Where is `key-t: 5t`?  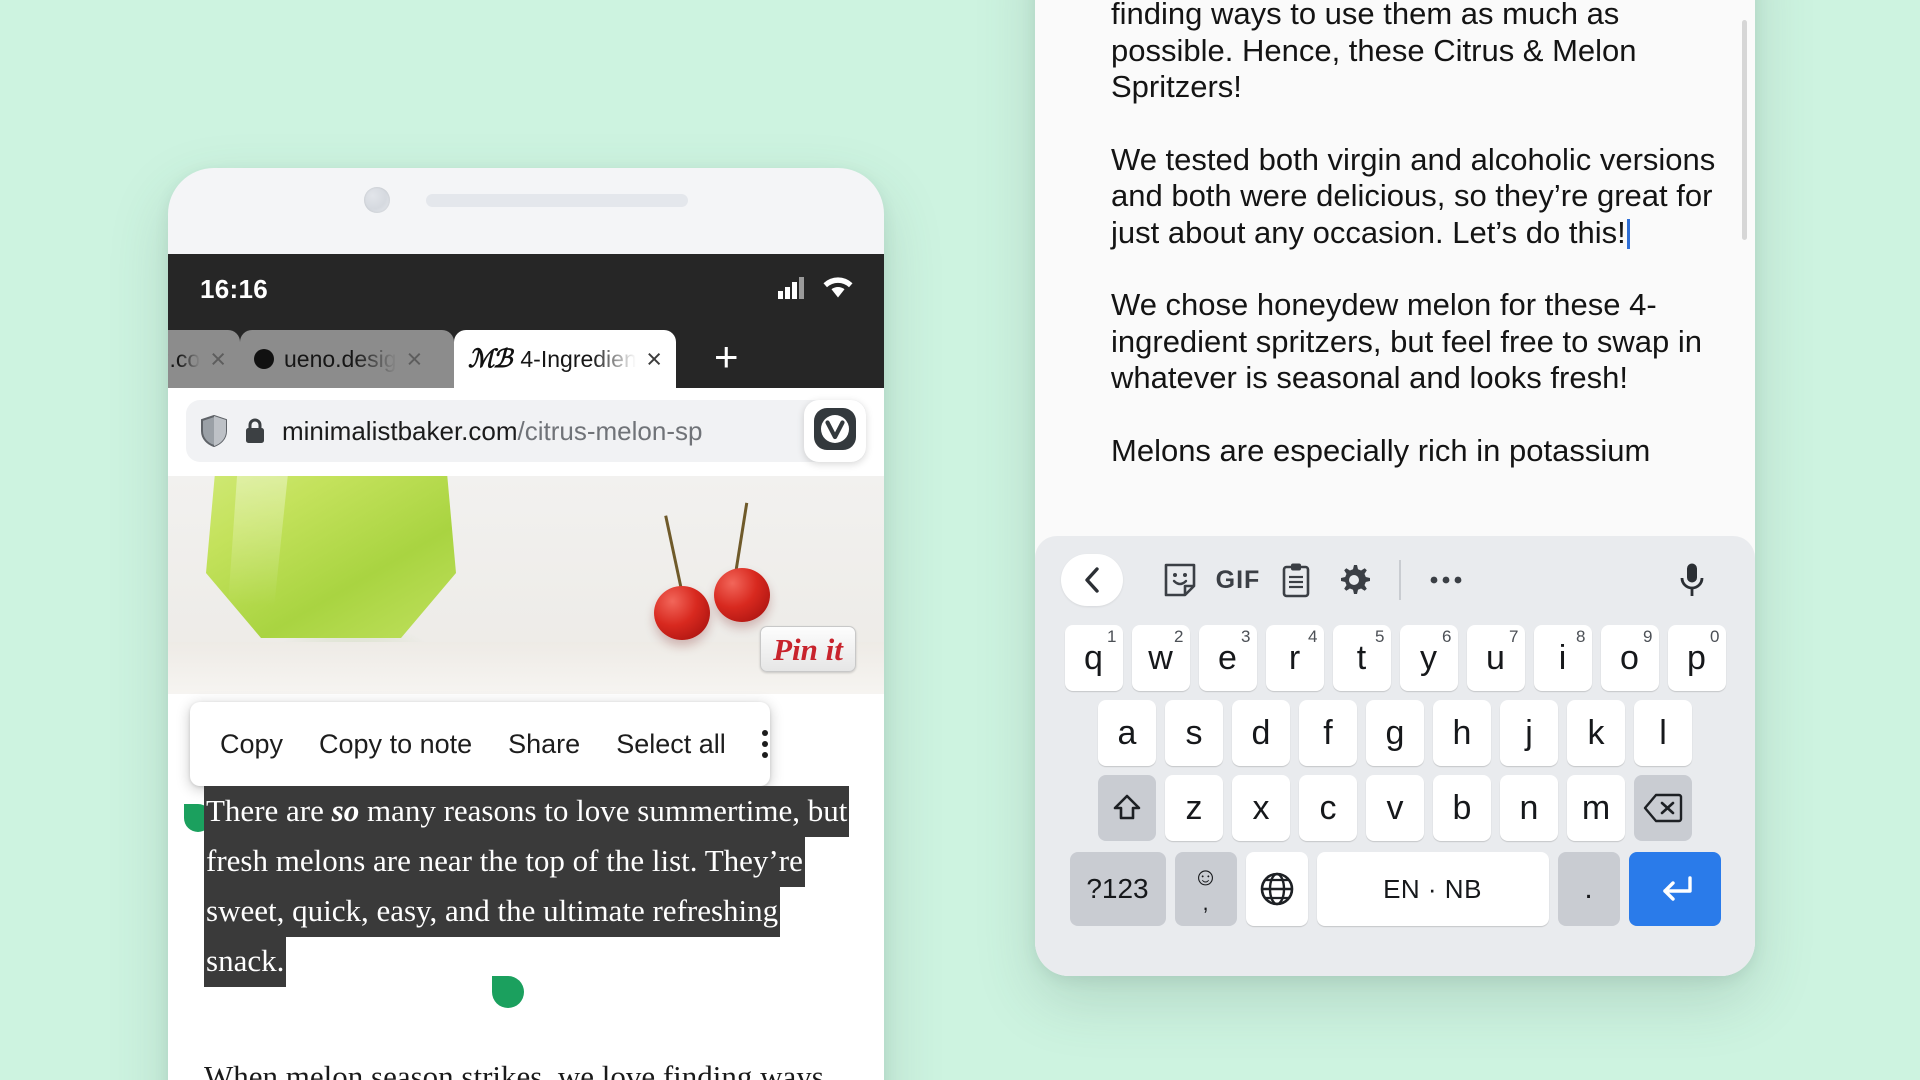 key-t: 5t is located at coordinates (1361, 658).